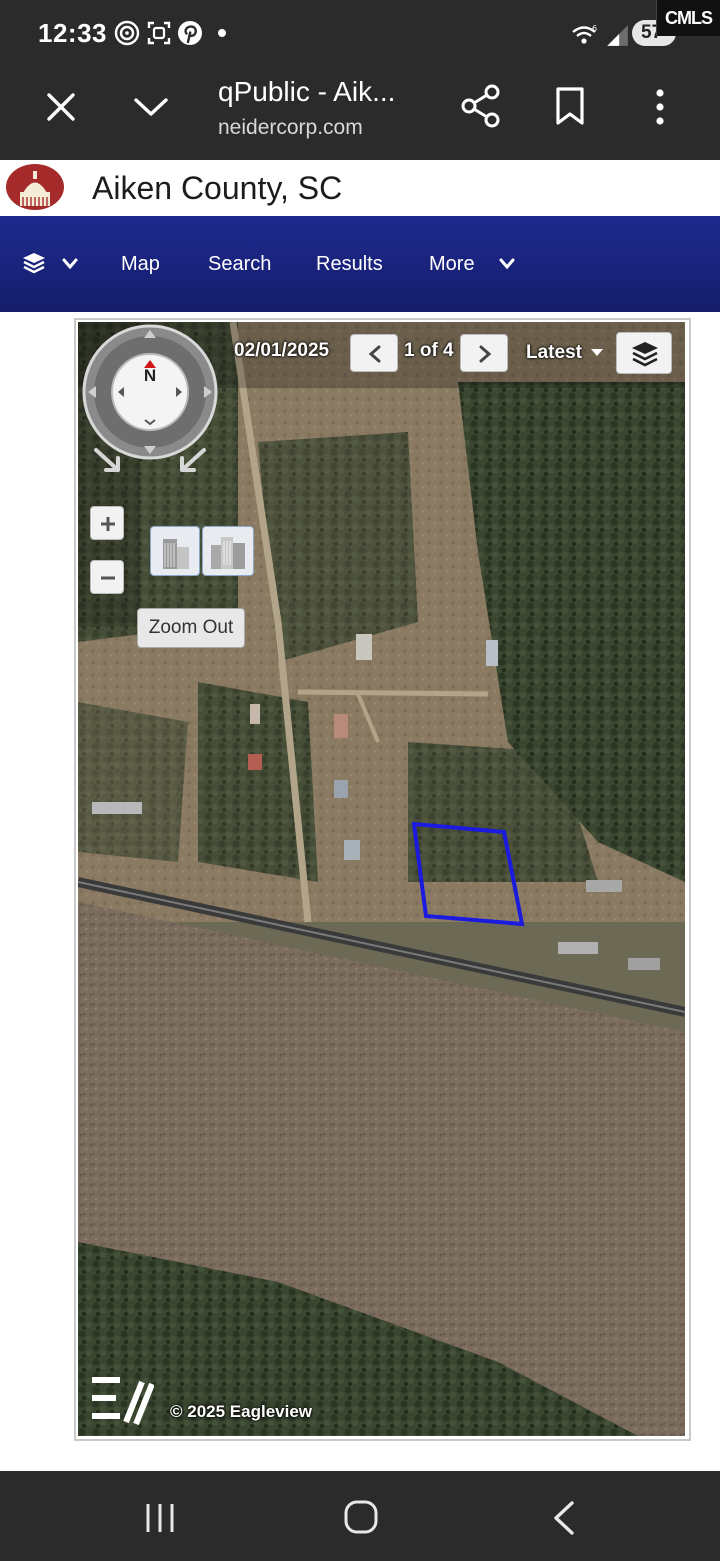  I want to click on imagery-version-label: Latest, so click(554, 352).